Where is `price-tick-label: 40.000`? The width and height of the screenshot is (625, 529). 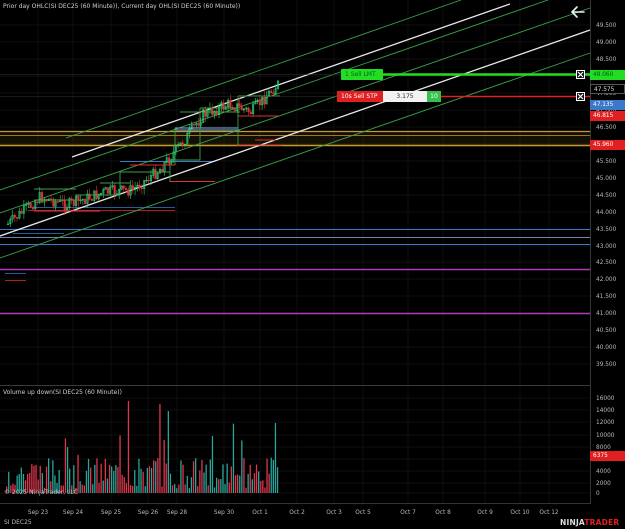
price-tick-label: 40.000 is located at coordinates (606, 348).